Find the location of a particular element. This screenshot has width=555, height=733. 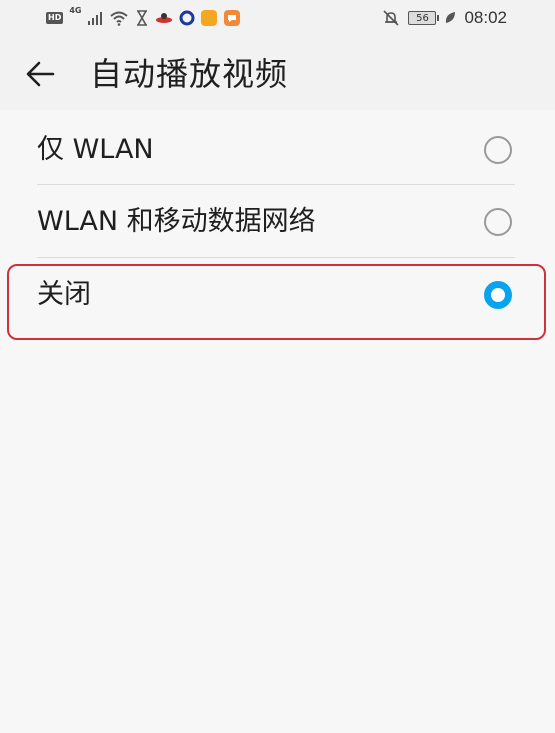

arrow-left-icon is located at coordinates (40, 74).